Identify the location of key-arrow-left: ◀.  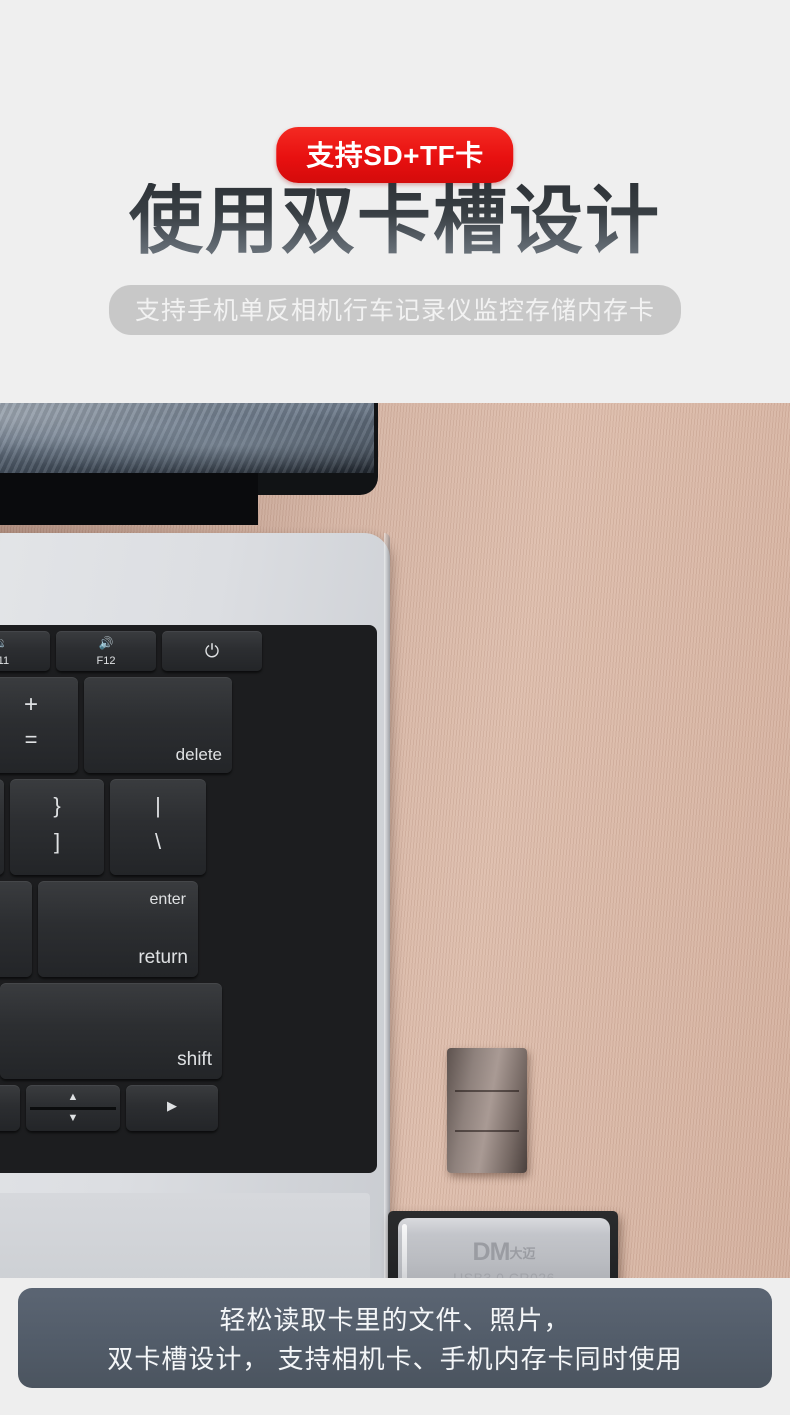
(10, 1108).